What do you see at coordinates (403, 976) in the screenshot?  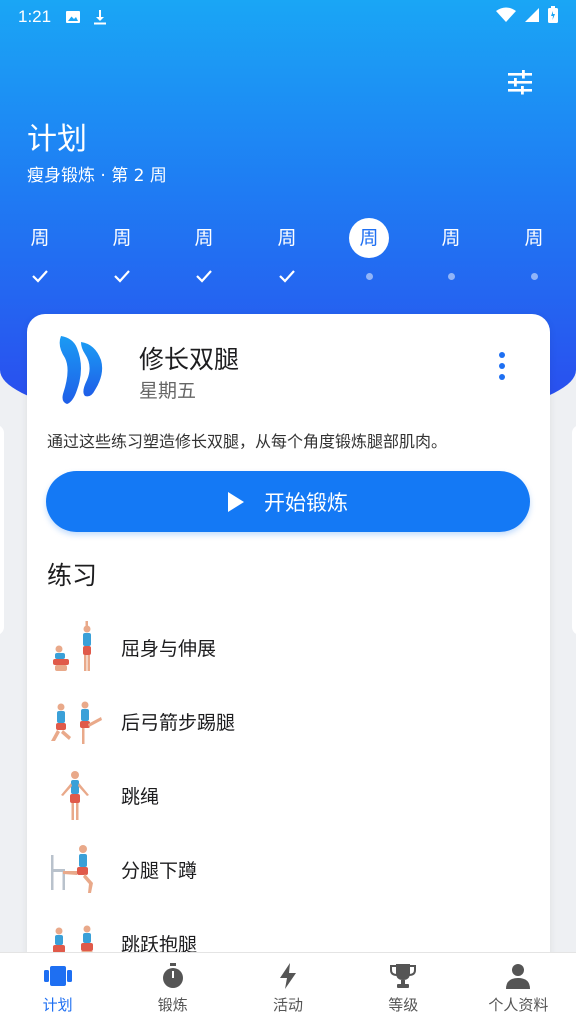 I see `trophy-icon` at bounding box center [403, 976].